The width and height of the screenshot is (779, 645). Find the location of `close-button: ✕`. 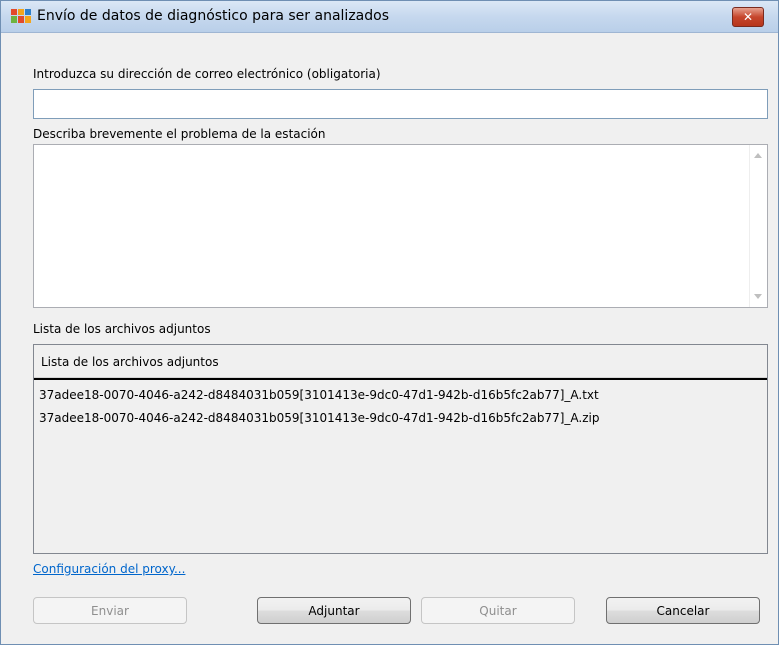

close-button: ✕ is located at coordinates (748, 17).